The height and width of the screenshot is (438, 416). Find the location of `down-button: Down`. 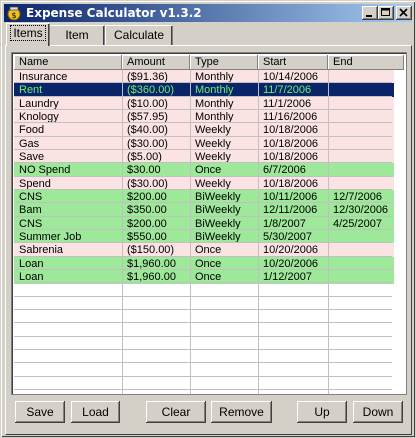

down-button: Down is located at coordinates (378, 412).